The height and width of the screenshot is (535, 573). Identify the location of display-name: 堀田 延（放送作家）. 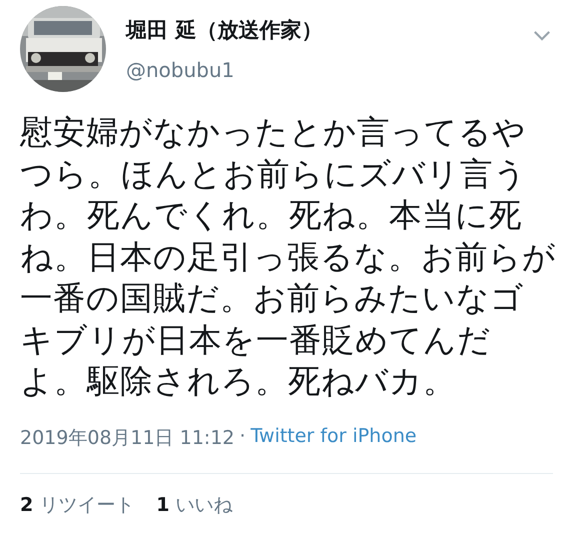
(225, 30).